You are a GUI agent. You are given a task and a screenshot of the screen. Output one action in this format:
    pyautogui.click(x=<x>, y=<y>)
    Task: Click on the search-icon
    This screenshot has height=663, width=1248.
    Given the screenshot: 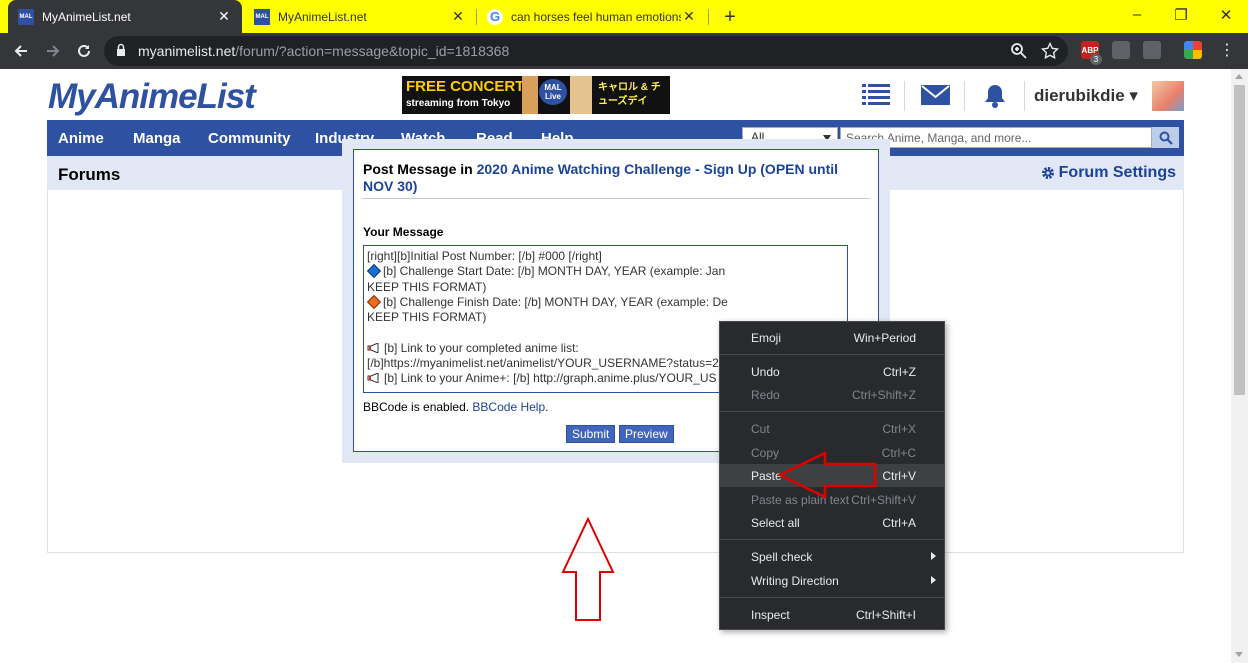 What is the action you would take?
    pyautogui.click(x=1166, y=138)
    